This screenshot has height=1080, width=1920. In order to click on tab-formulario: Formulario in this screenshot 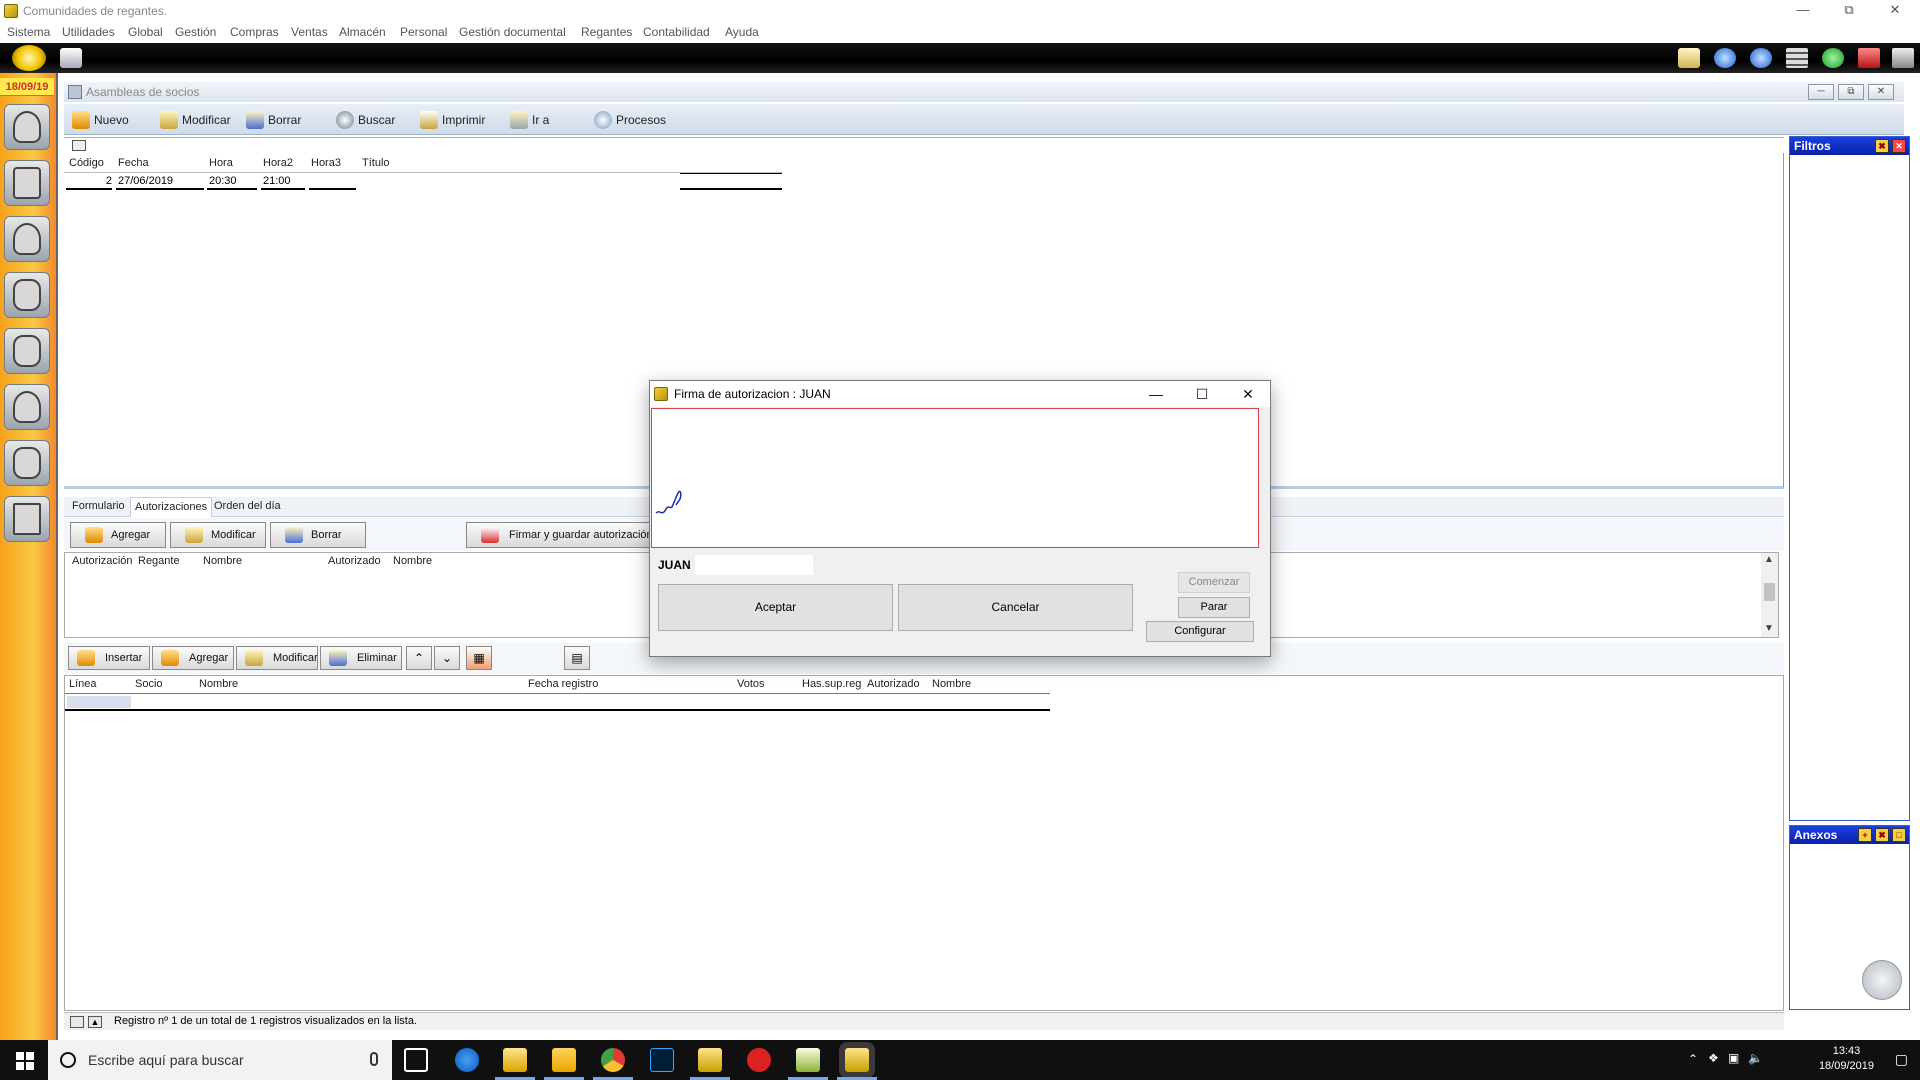, I will do `click(98, 506)`.